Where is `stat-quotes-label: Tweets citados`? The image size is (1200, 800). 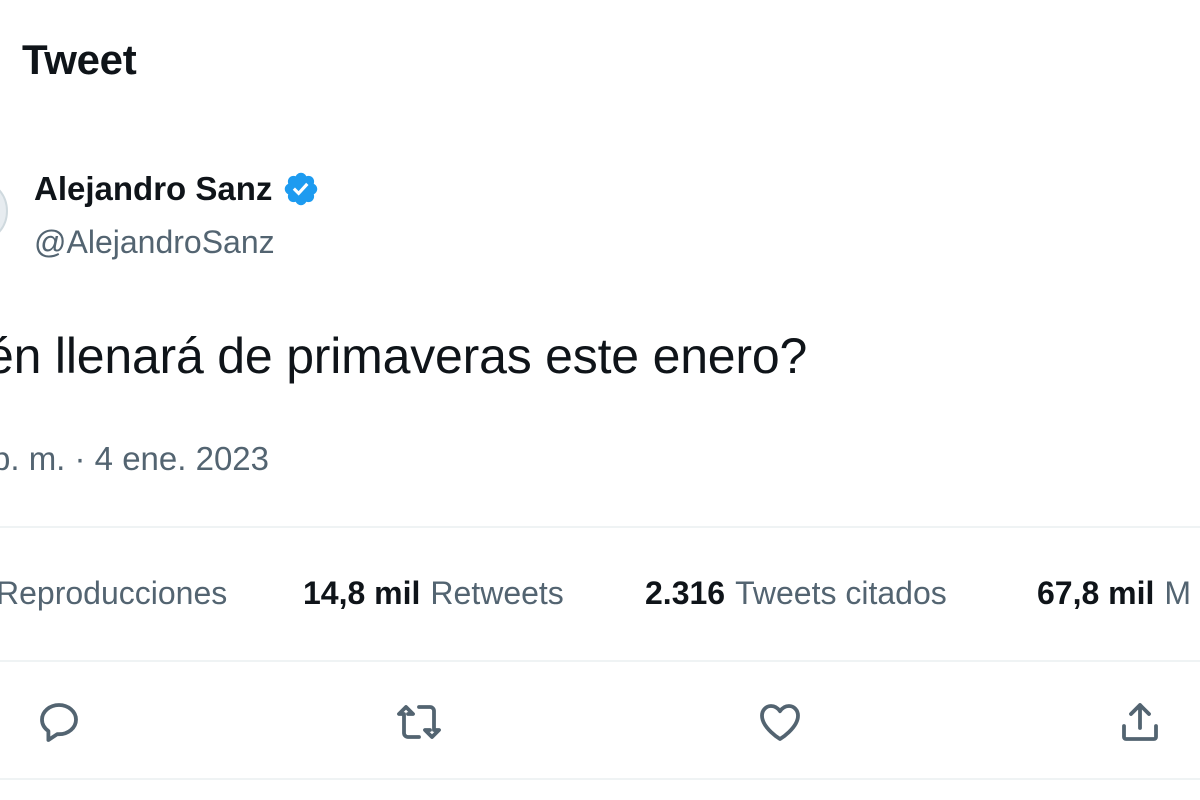 stat-quotes-label: Tweets citados is located at coordinates (841, 593).